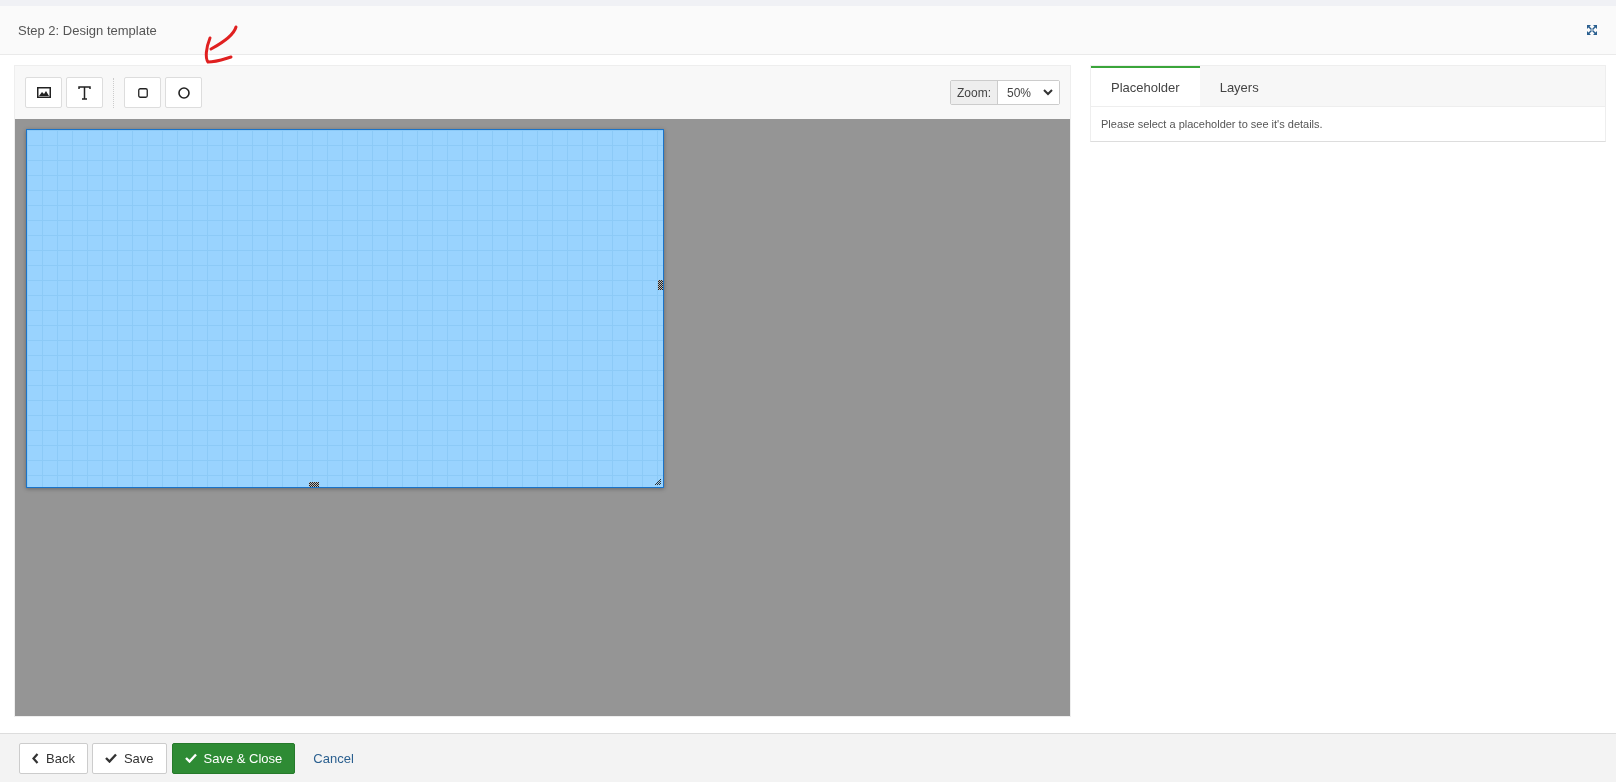 The width and height of the screenshot is (1616, 782). I want to click on image-tool-button, so click(43, 92).